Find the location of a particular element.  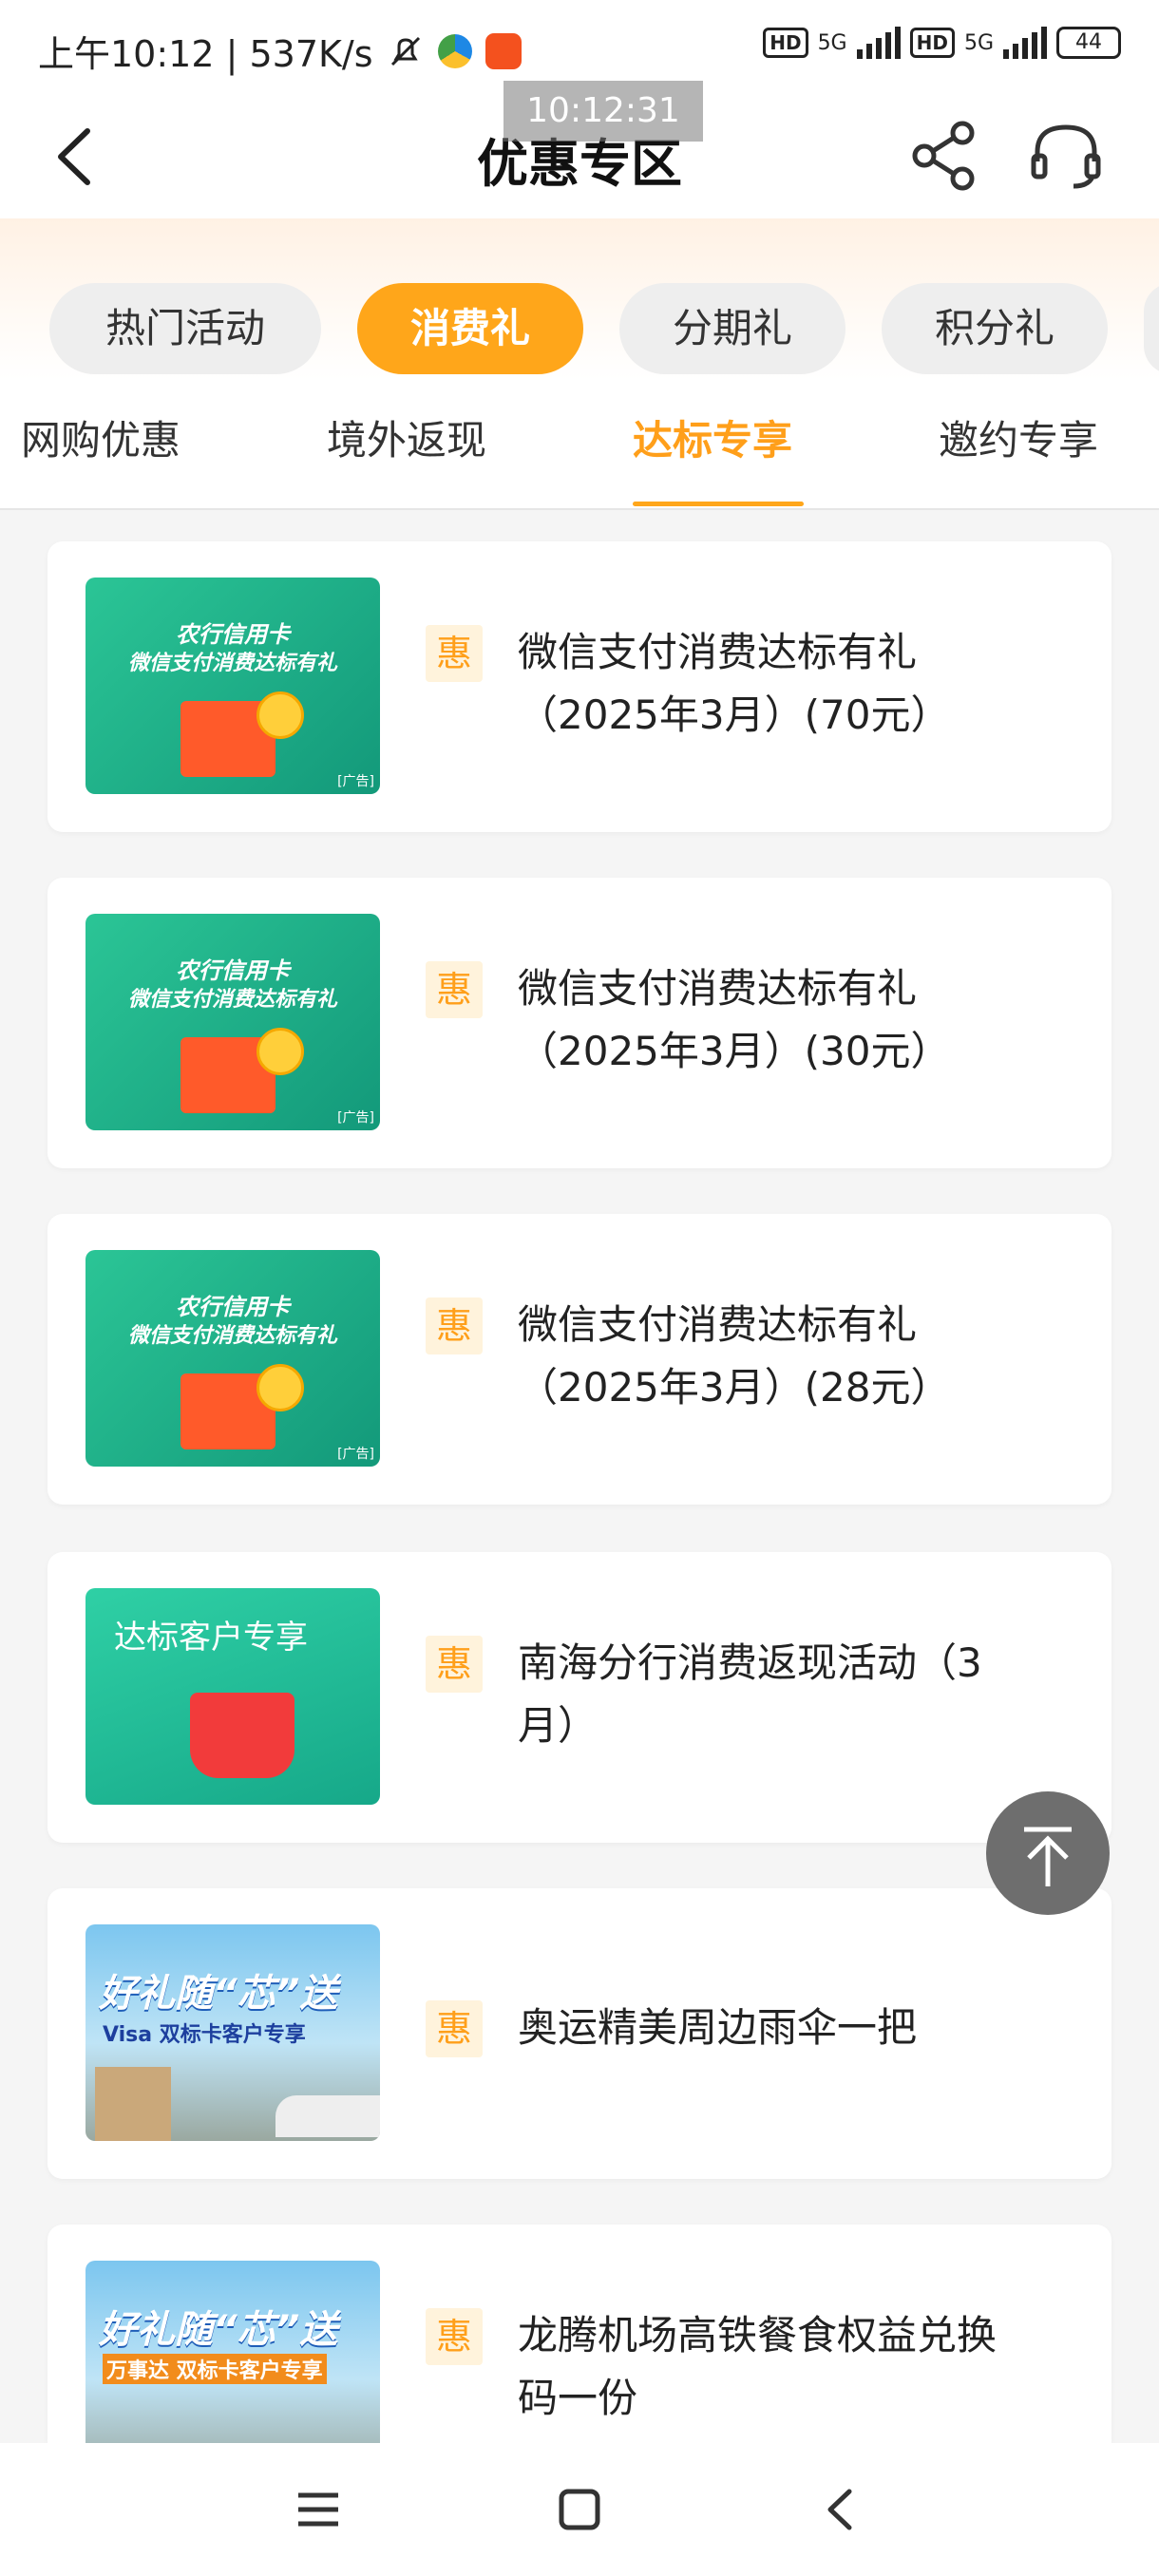

tab-overseas-cashback: 境外返现 is located at coordinates (406, 437).